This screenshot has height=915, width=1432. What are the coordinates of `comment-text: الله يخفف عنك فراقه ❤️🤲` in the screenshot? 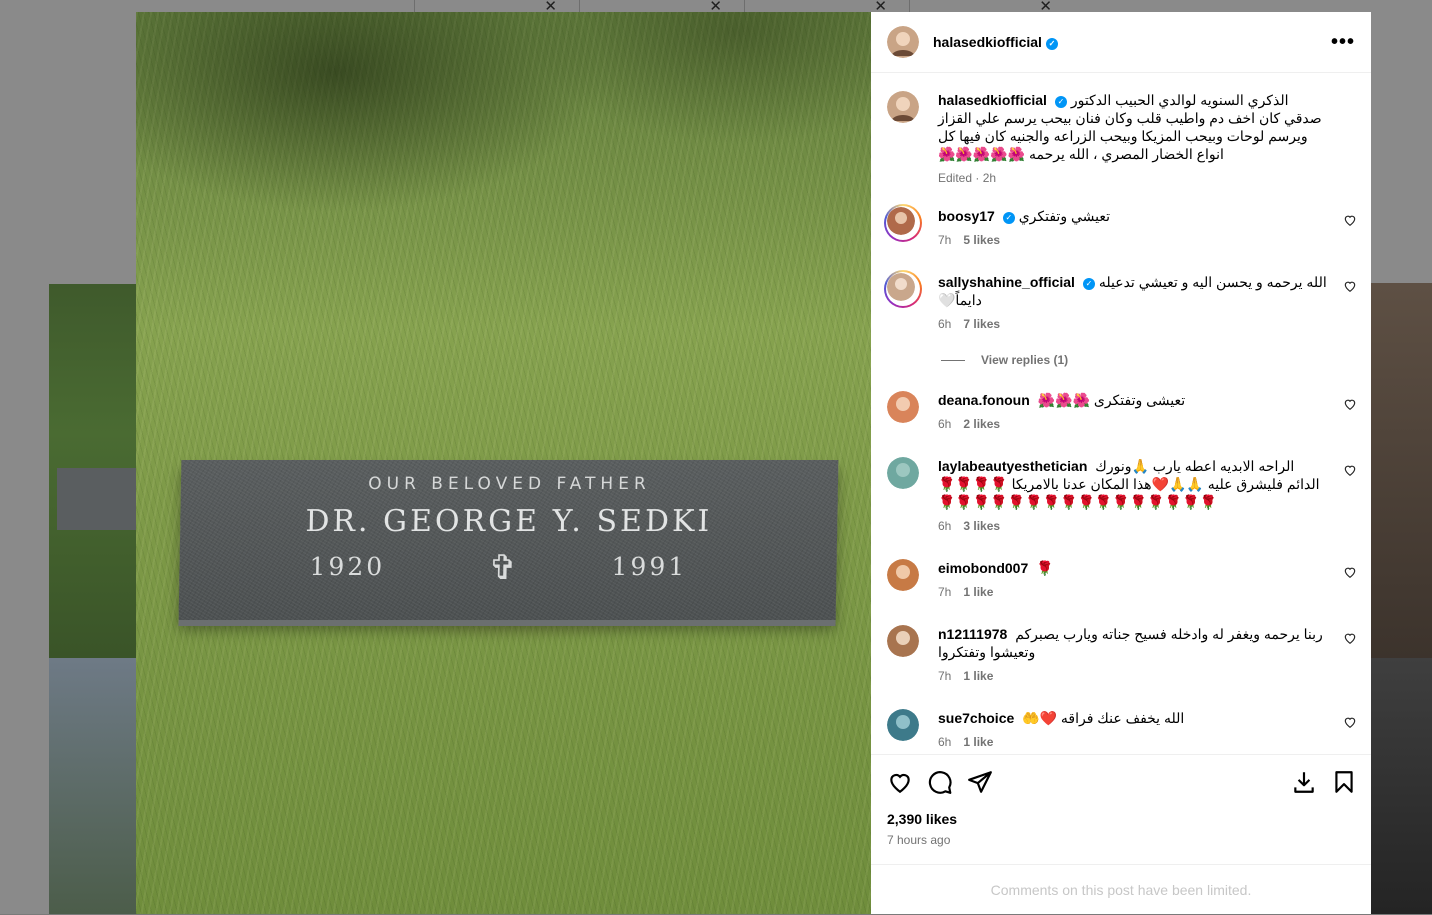 It's located at (1103, 718).